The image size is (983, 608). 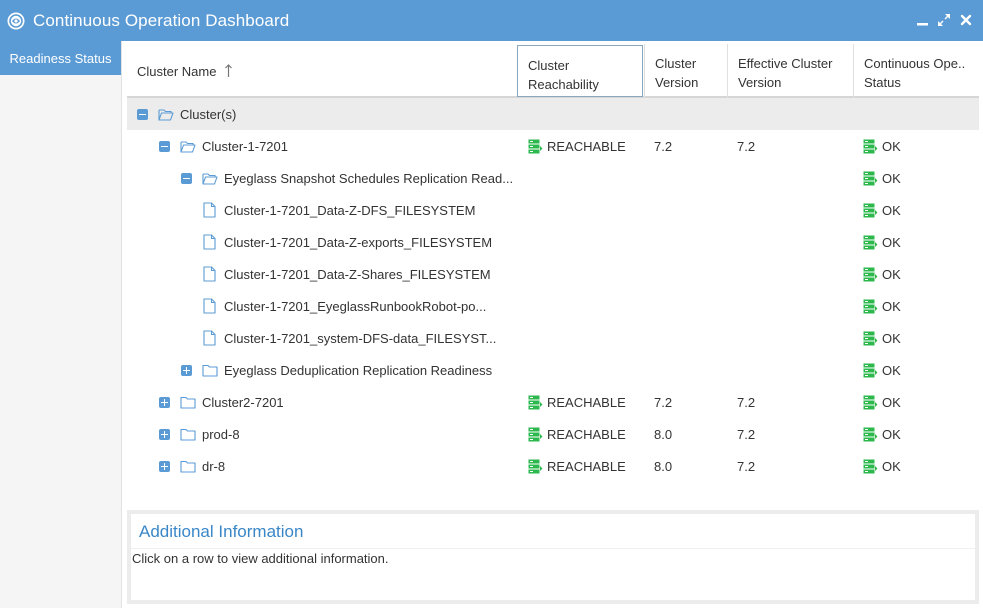 I want to click on sidebar-item-readiness-status: Readiness Status, so click(x=60, y=58).